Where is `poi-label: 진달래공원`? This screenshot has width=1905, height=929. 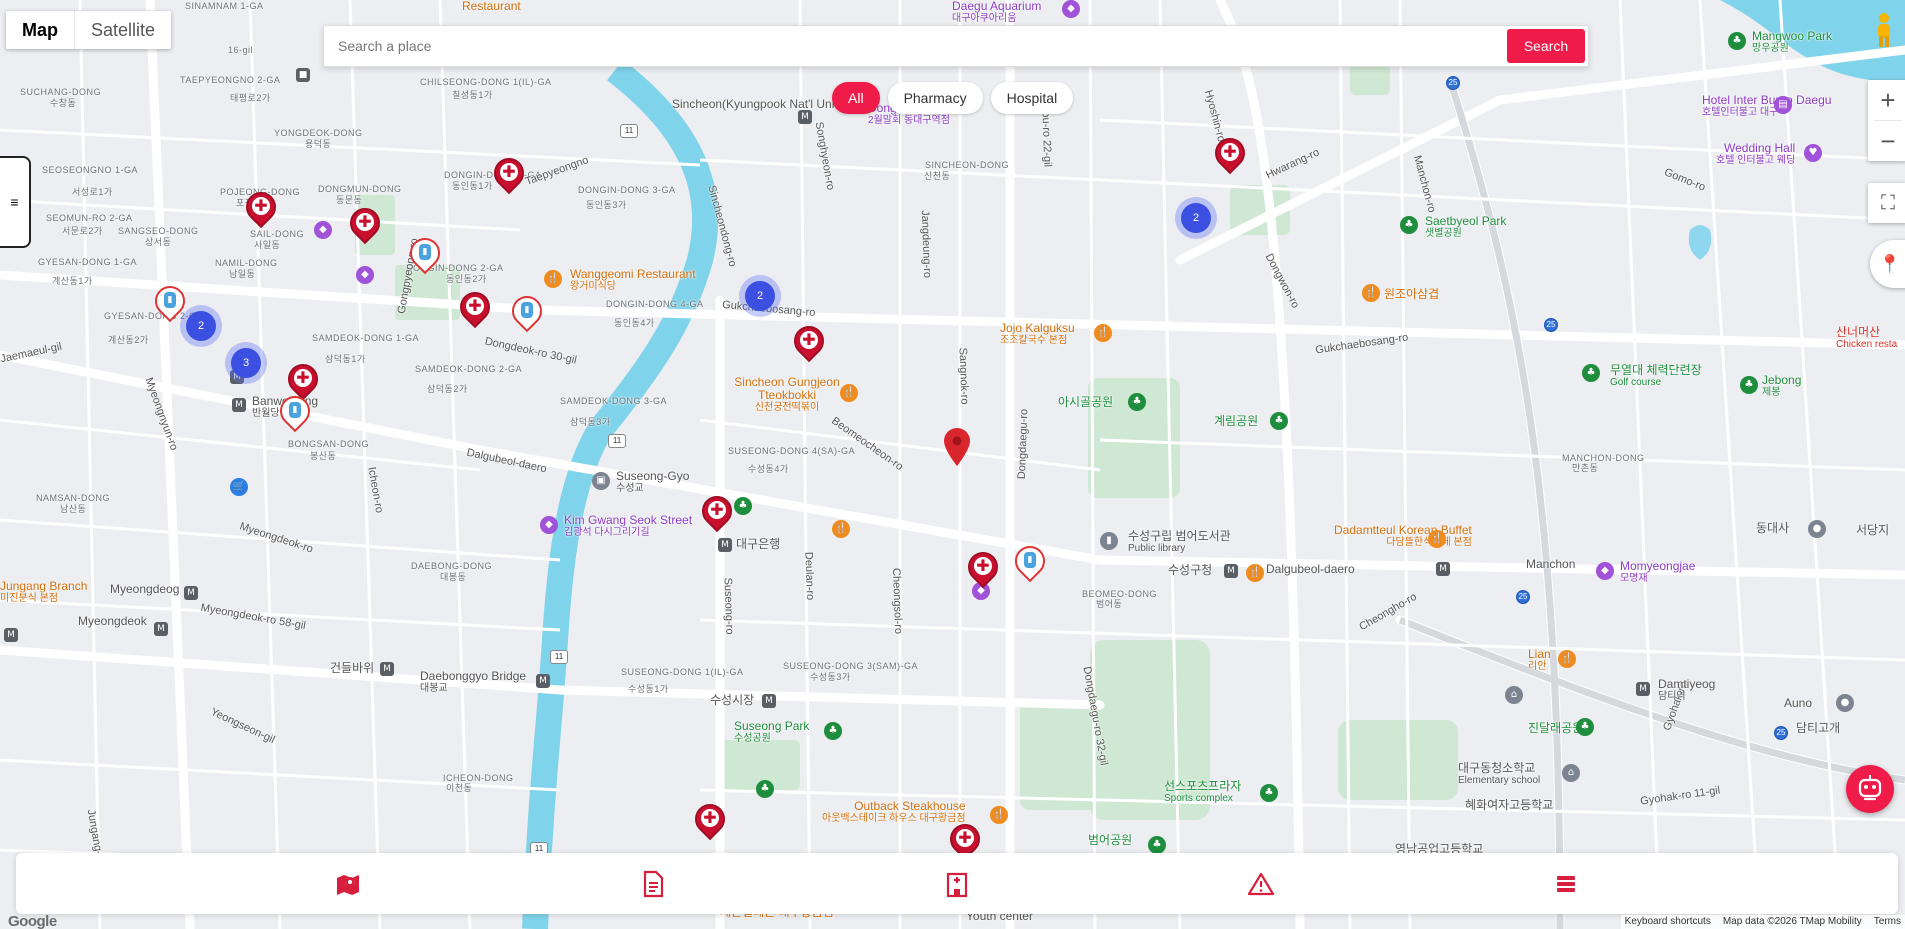 poi-label: 진달래공원 is located at coordinates (1555, 728).